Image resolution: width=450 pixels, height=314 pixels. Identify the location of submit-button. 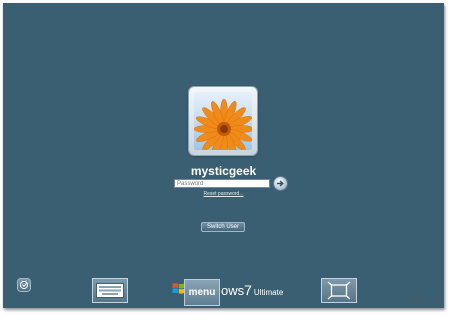
(280, 183).